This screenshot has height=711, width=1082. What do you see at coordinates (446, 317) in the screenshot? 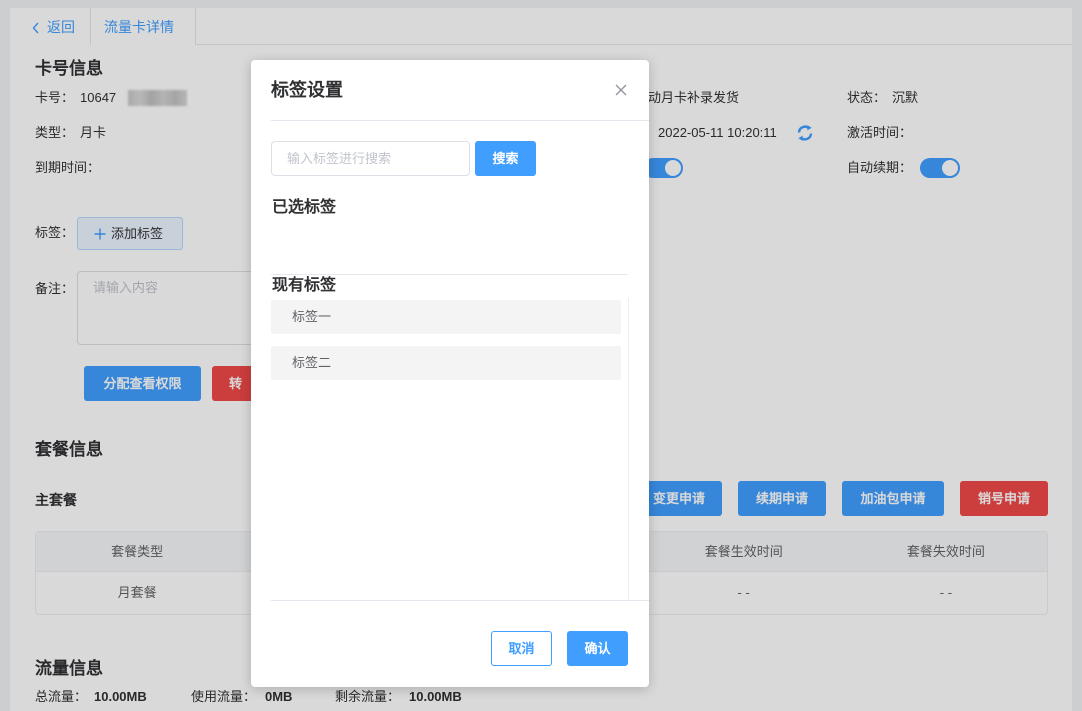
I see `tag-item: 标签一` at bounding box center [446, 317].